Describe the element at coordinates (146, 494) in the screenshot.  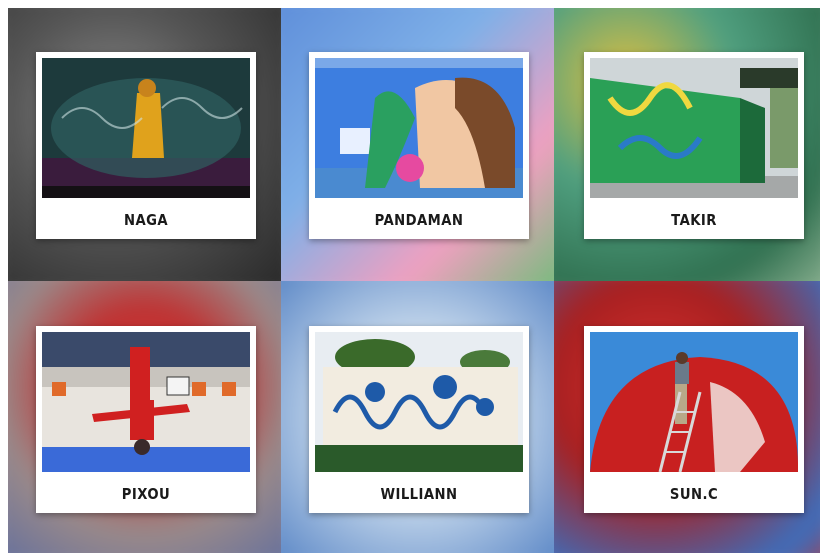
I see `artist-name: PIXOU` at that location.